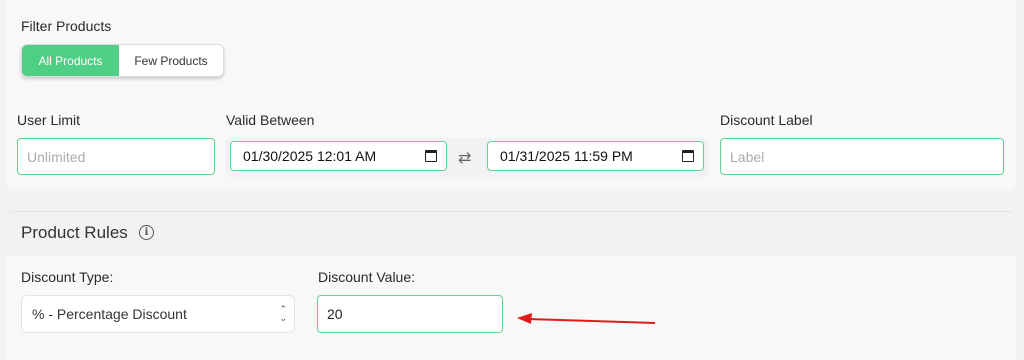 The width and height of the screenshot is (1024, 360). What do you see at coordinates (524, 318) in the screenshot?
I see `annotation-arrow-head` at bounding box center [524, 318].